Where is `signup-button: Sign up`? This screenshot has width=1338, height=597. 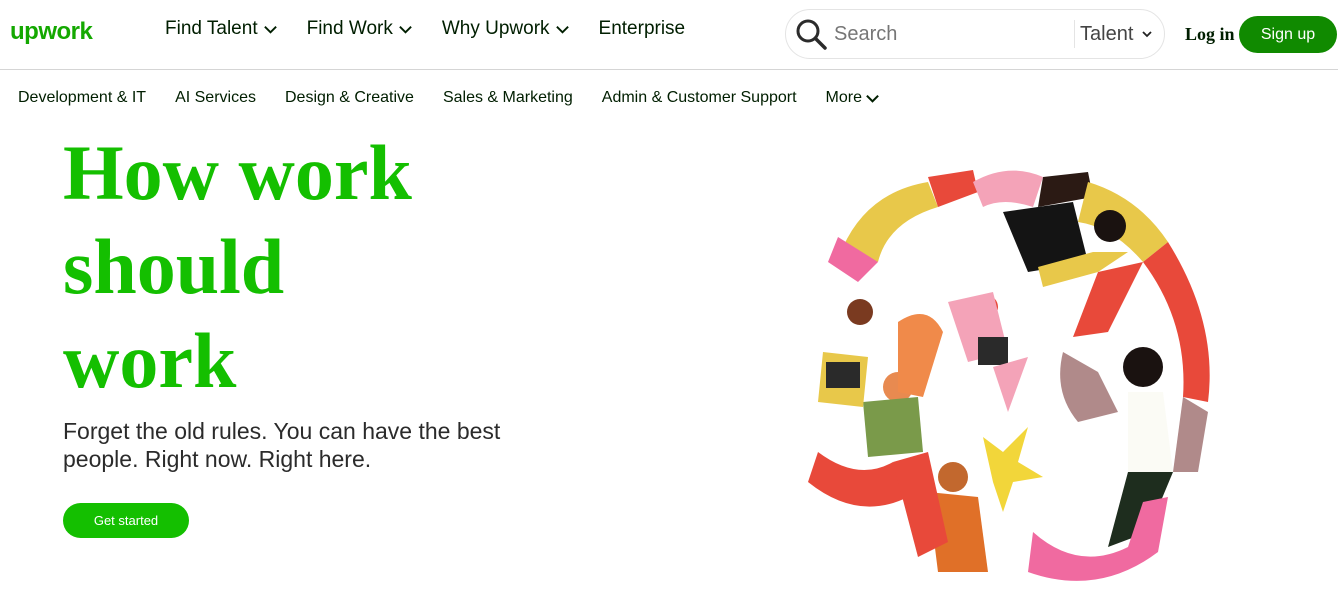
signup-button: Sign up is located at coordinates (1288, 34).